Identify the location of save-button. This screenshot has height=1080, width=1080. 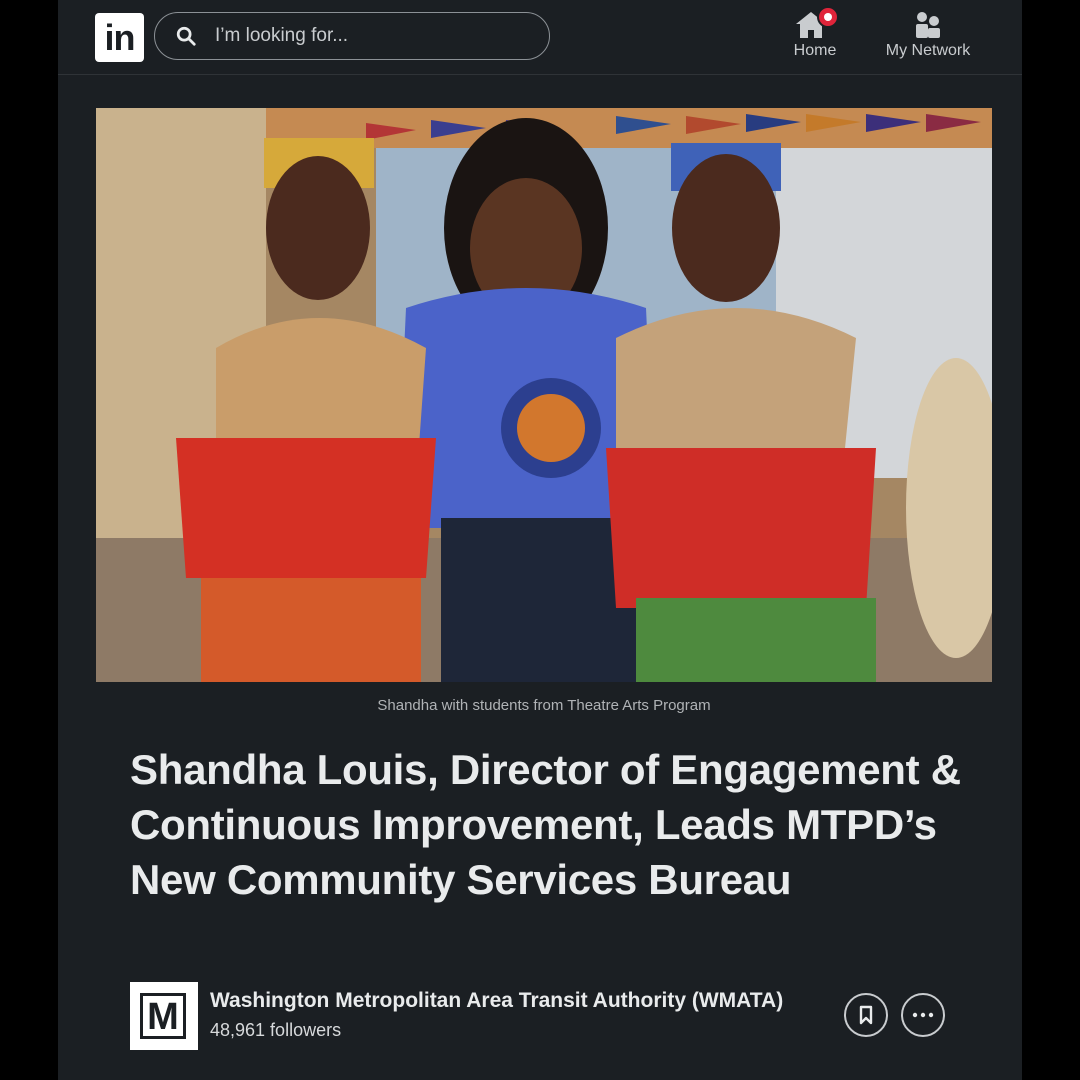
(866, 1015).